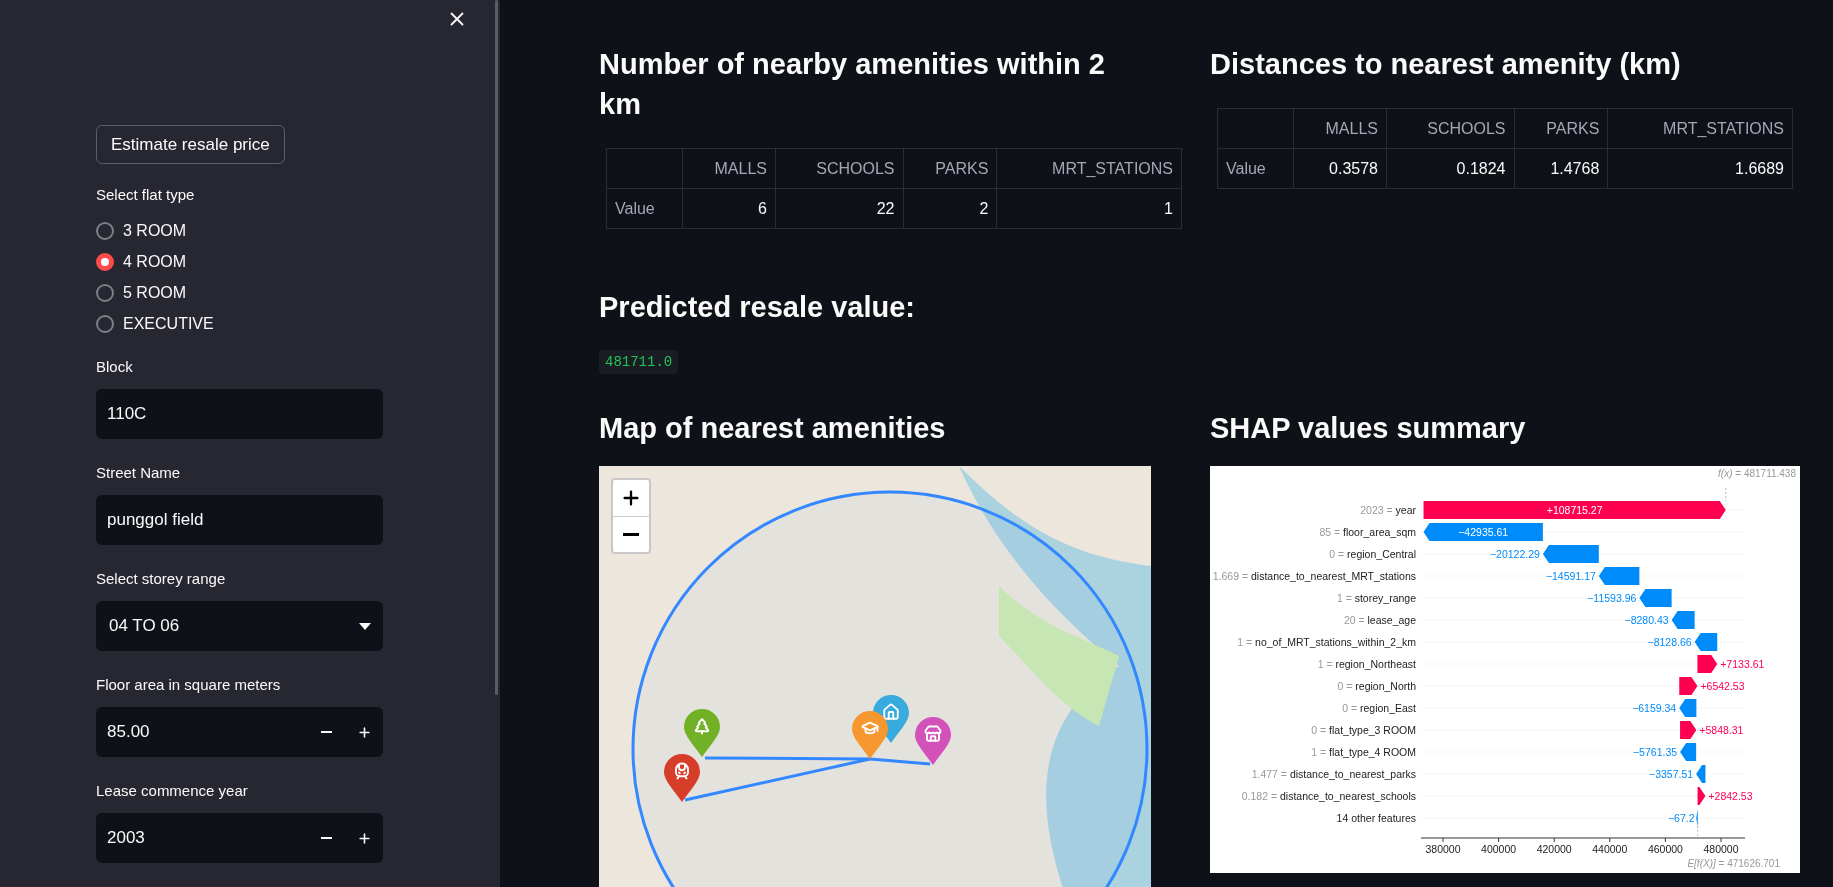 The height and width of the screenshot is (887, 1833). I want to click on axis-tick-label: 440000, so click(1610, 849).